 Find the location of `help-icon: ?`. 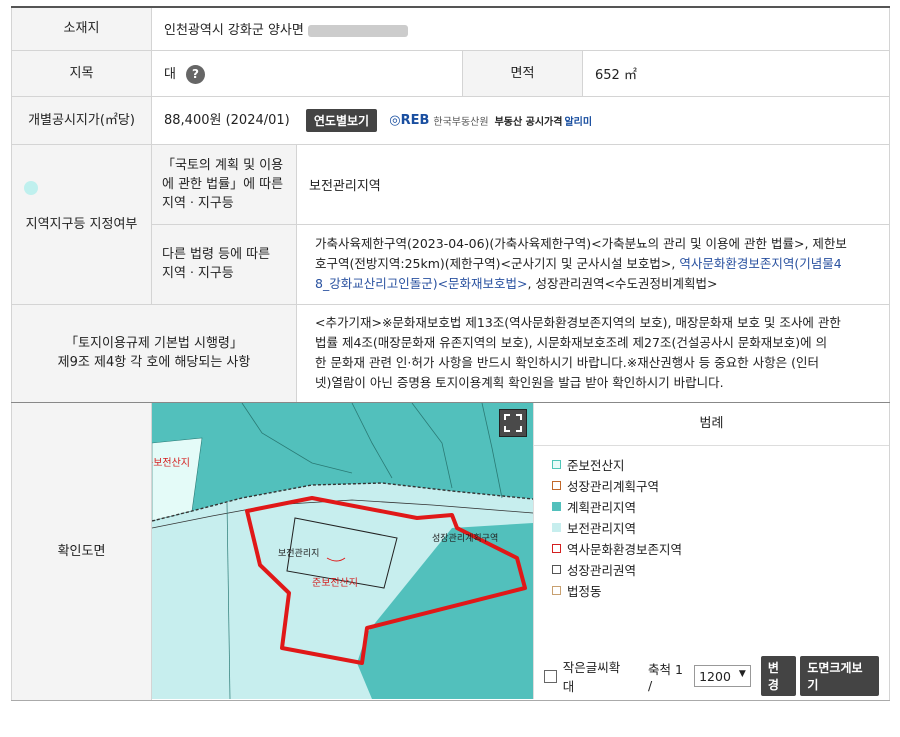

help-icon: ? is located at coordinates (195, 74).